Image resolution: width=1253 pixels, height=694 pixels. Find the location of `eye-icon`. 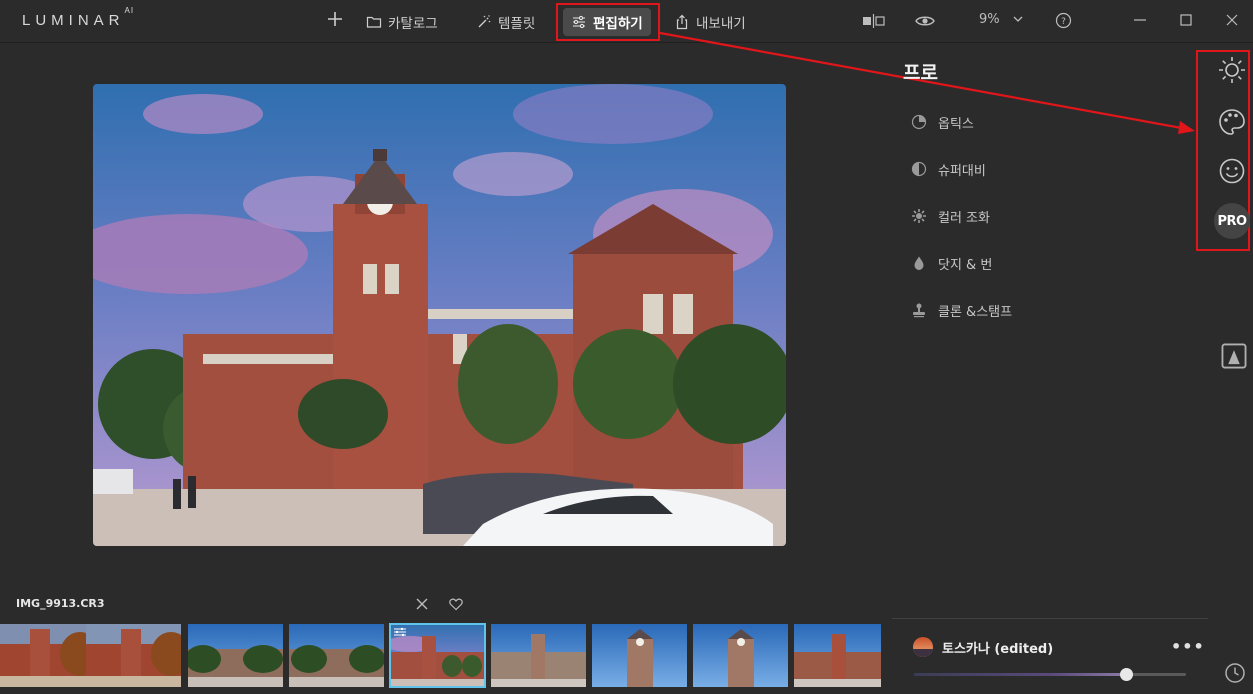

eye-icon is located at coordinates (925, 21).